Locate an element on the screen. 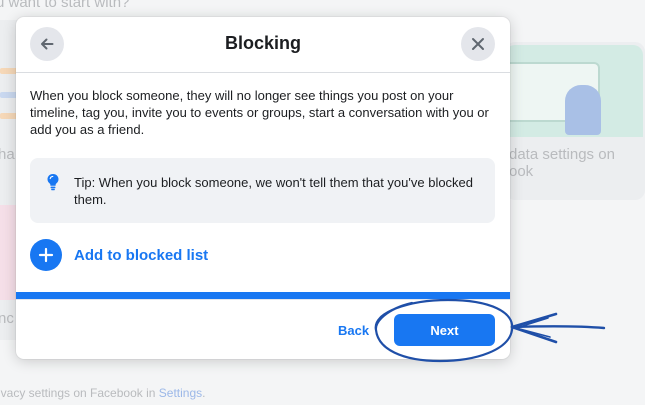 This screenshot has width=645, height=405. progress-fill is located at coordinates (263, 295).